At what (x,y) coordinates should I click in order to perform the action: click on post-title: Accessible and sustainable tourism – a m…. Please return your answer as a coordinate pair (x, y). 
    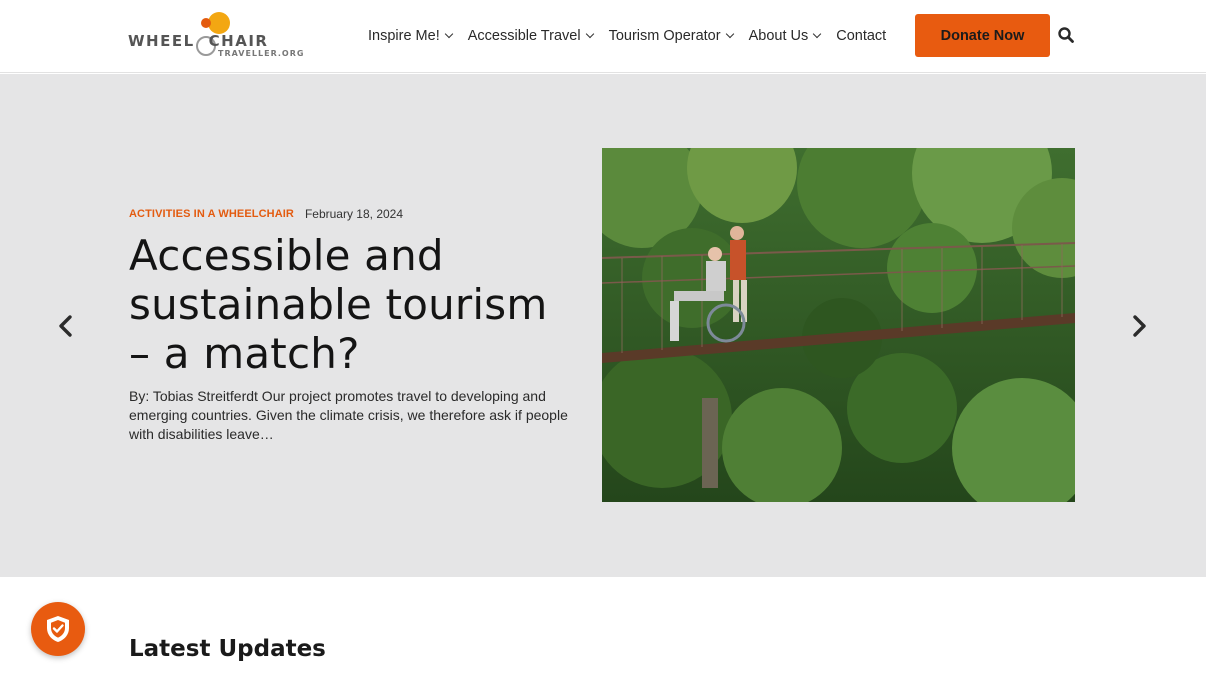
    Looking at the image, I should click on (354, 304).